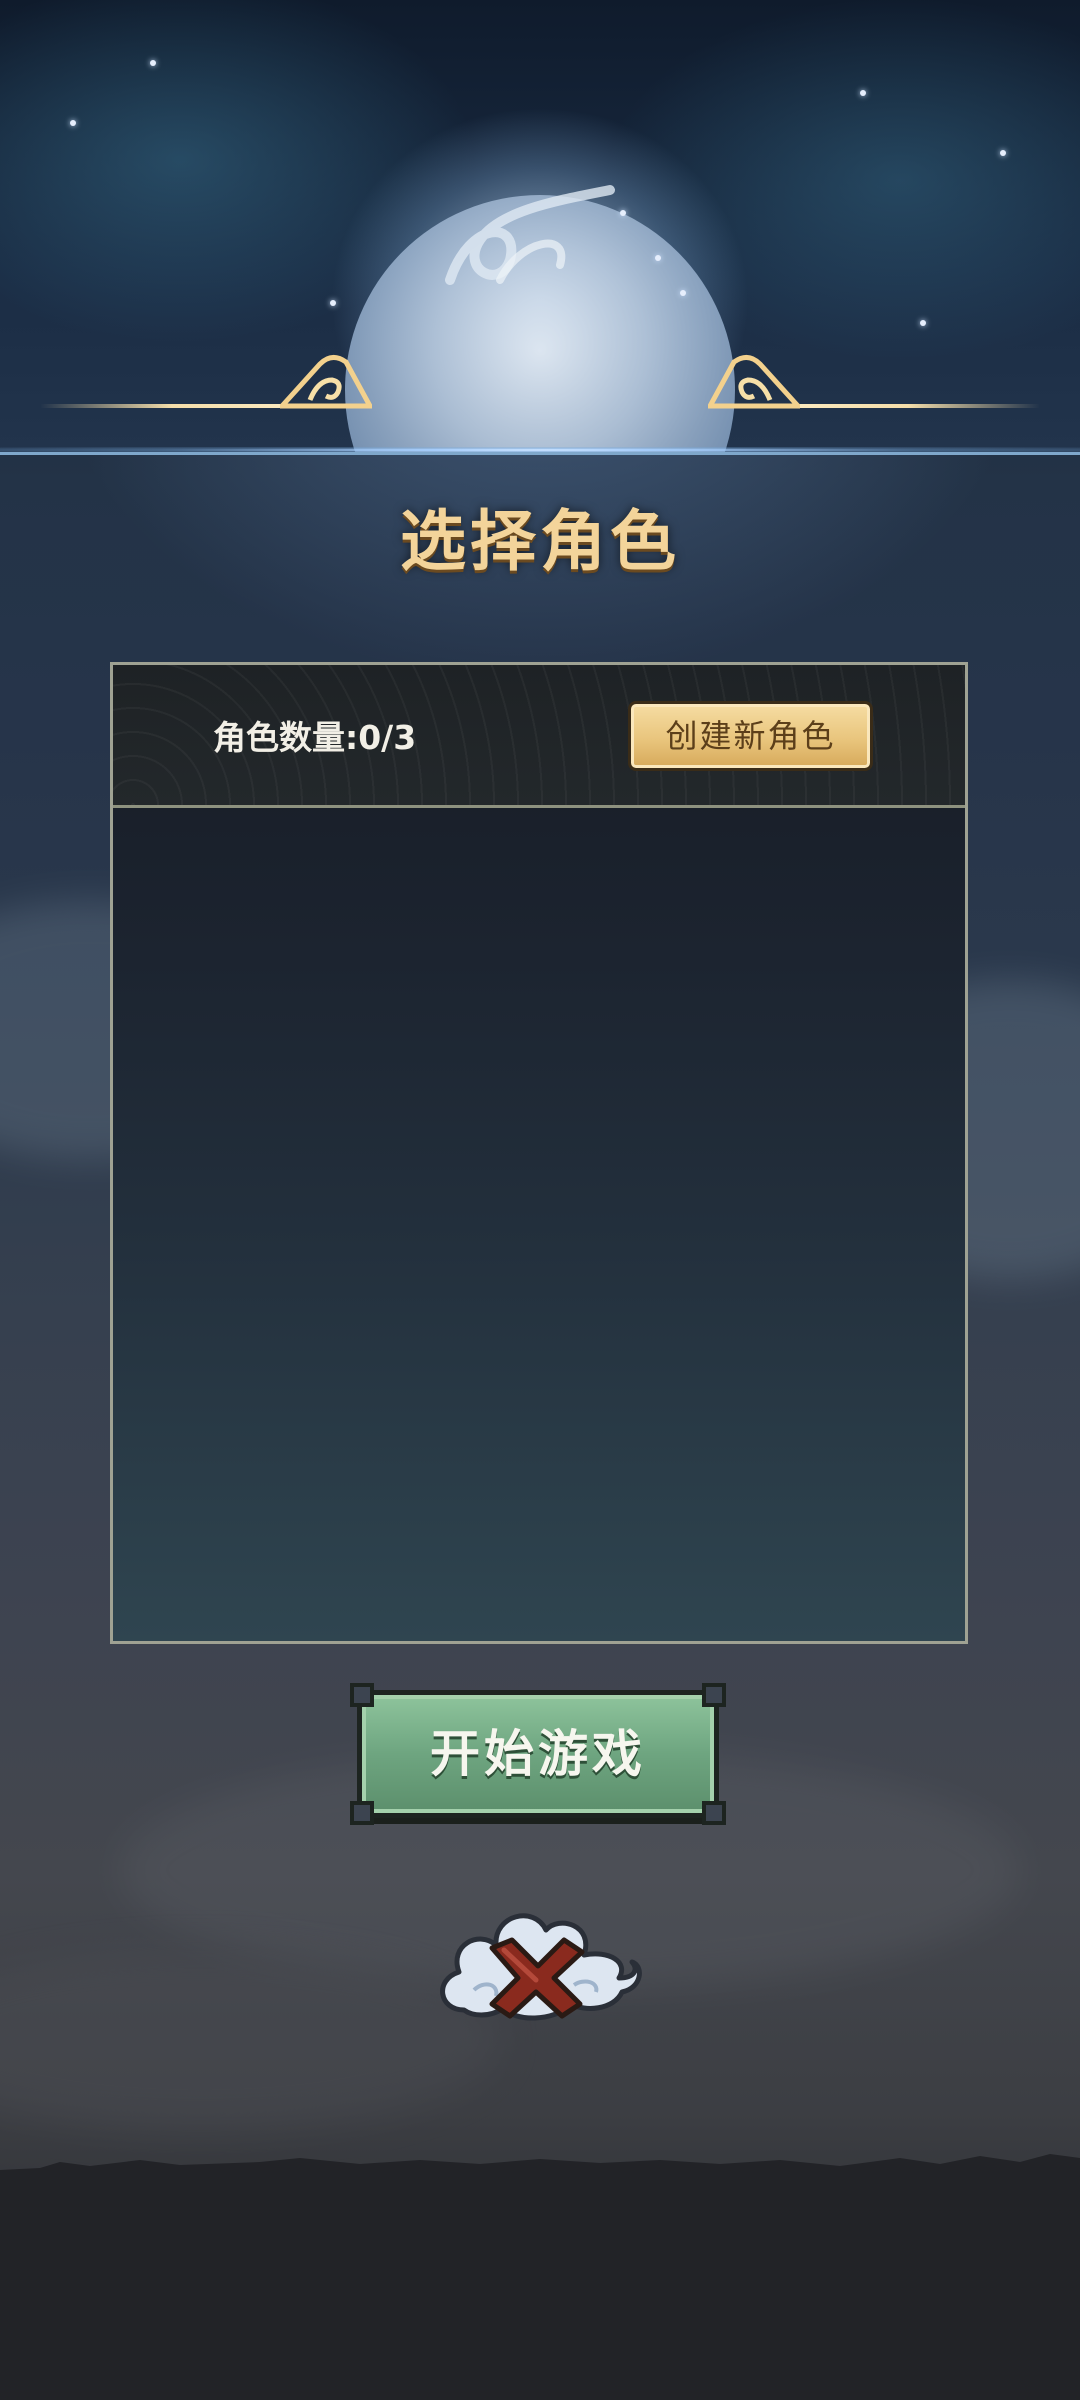 Image resolution: width=1080 pixels, height=2400 pixels. Describe the element at coordinates (539, 736) in the screenshot. I see `panel-header: 角色数量:0/3 创建新角色` at that location.